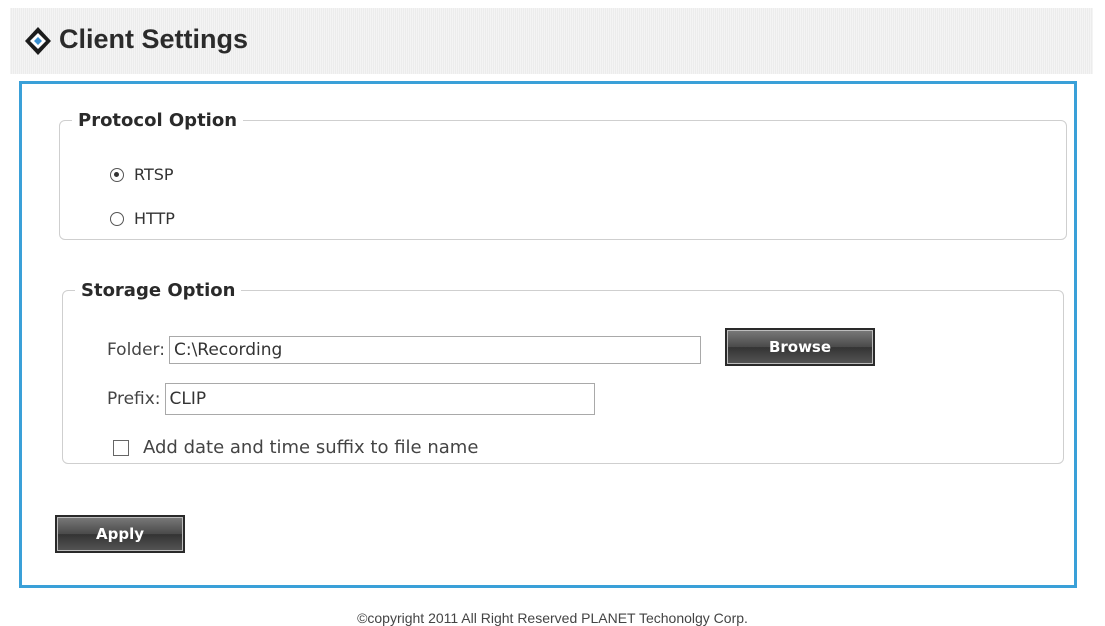  I want to click on radio-http: HTTP, so click(142, 218).